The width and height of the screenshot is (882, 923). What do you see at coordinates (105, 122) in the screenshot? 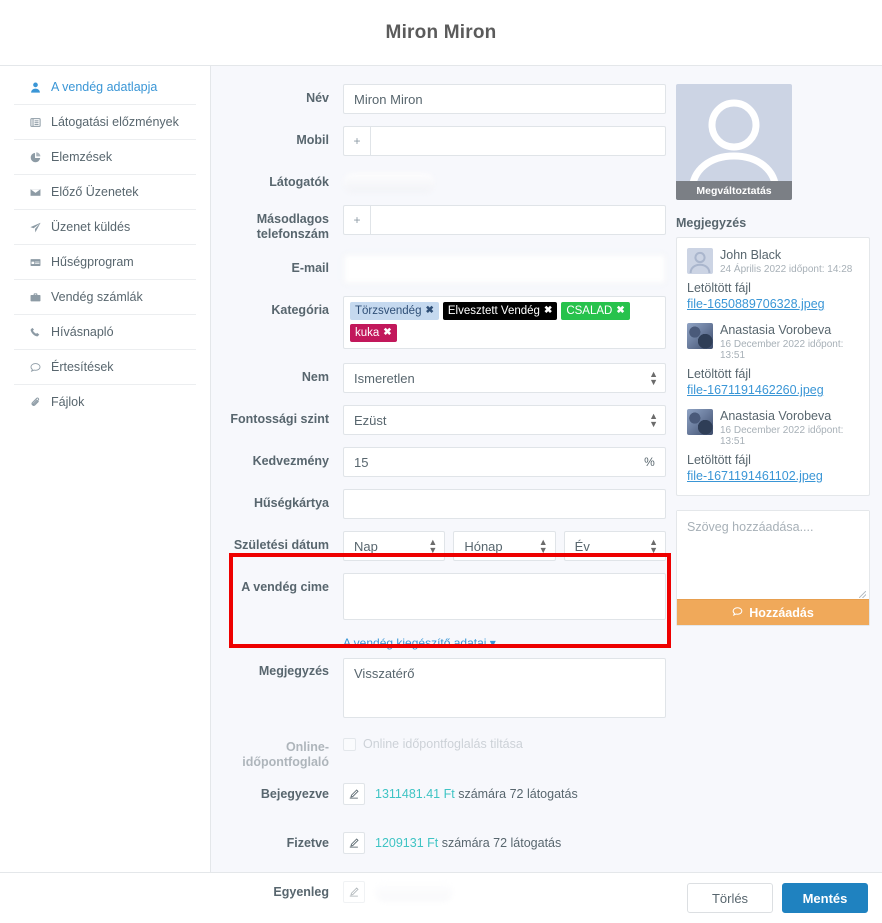
I see `sidebar-item-visit-history: Látogatási előzmények` at bounding box center [105, 122].